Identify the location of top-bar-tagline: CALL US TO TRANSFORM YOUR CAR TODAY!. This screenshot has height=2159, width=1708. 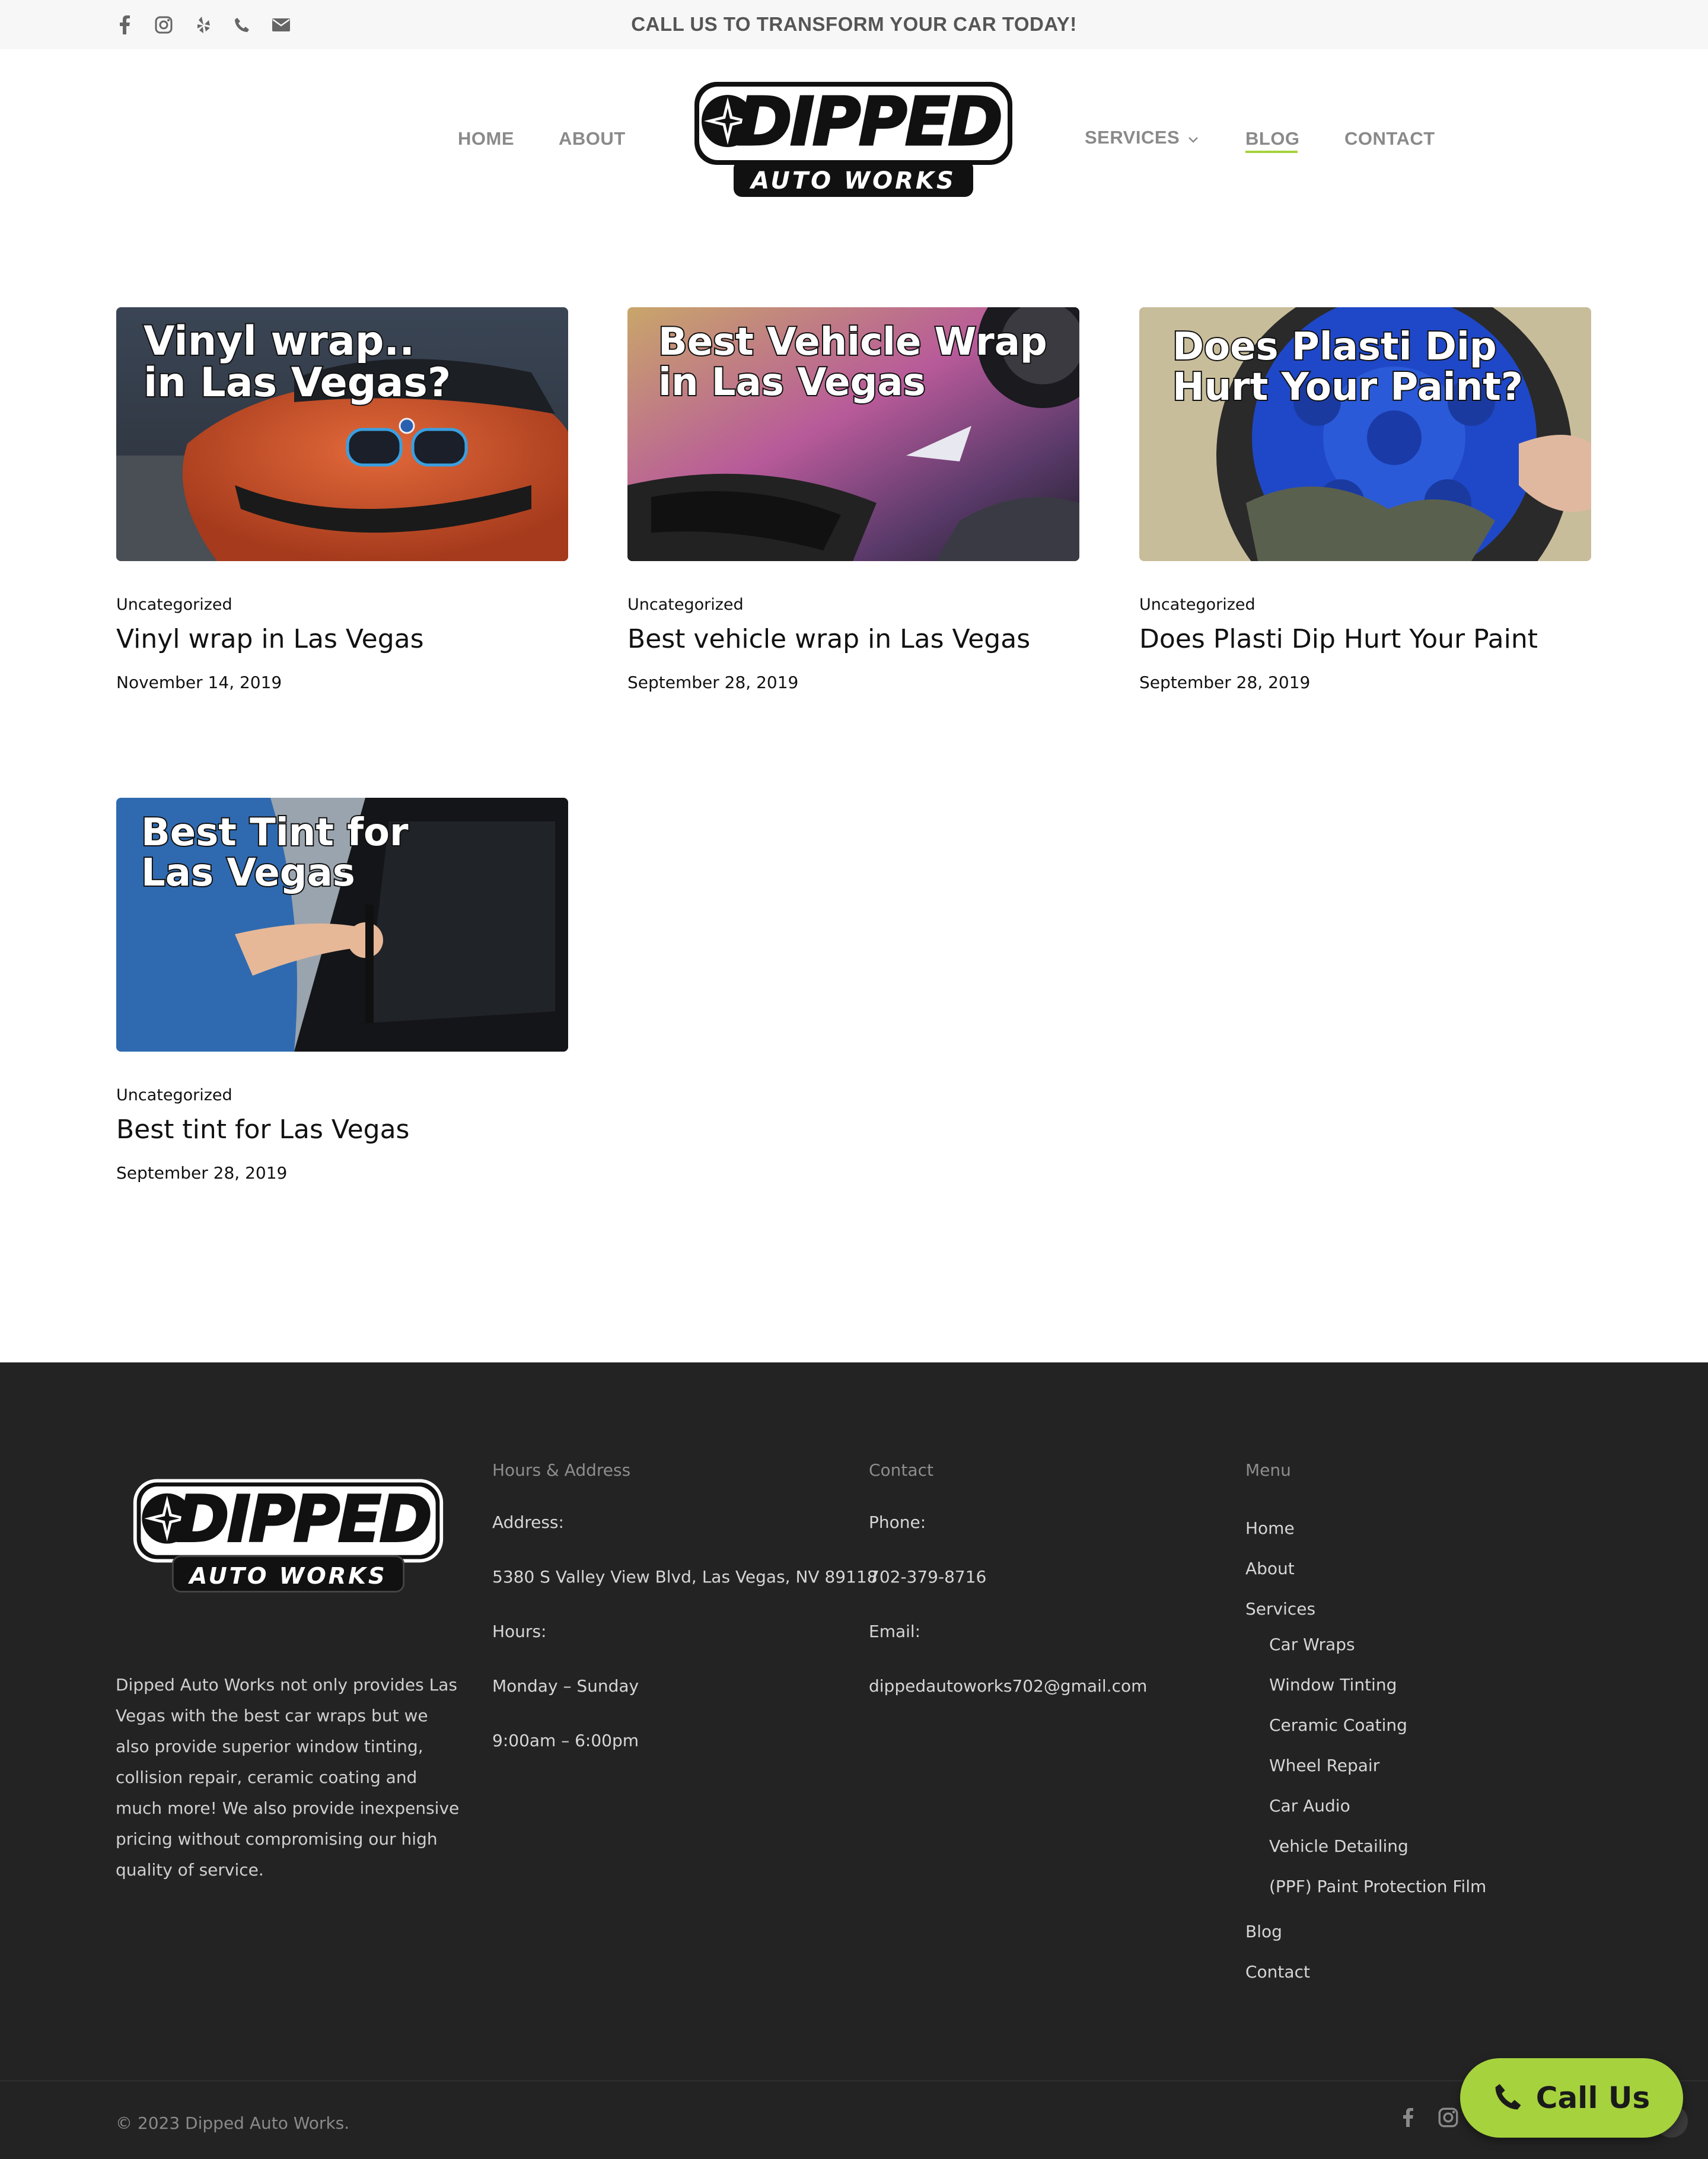
(854, 24).